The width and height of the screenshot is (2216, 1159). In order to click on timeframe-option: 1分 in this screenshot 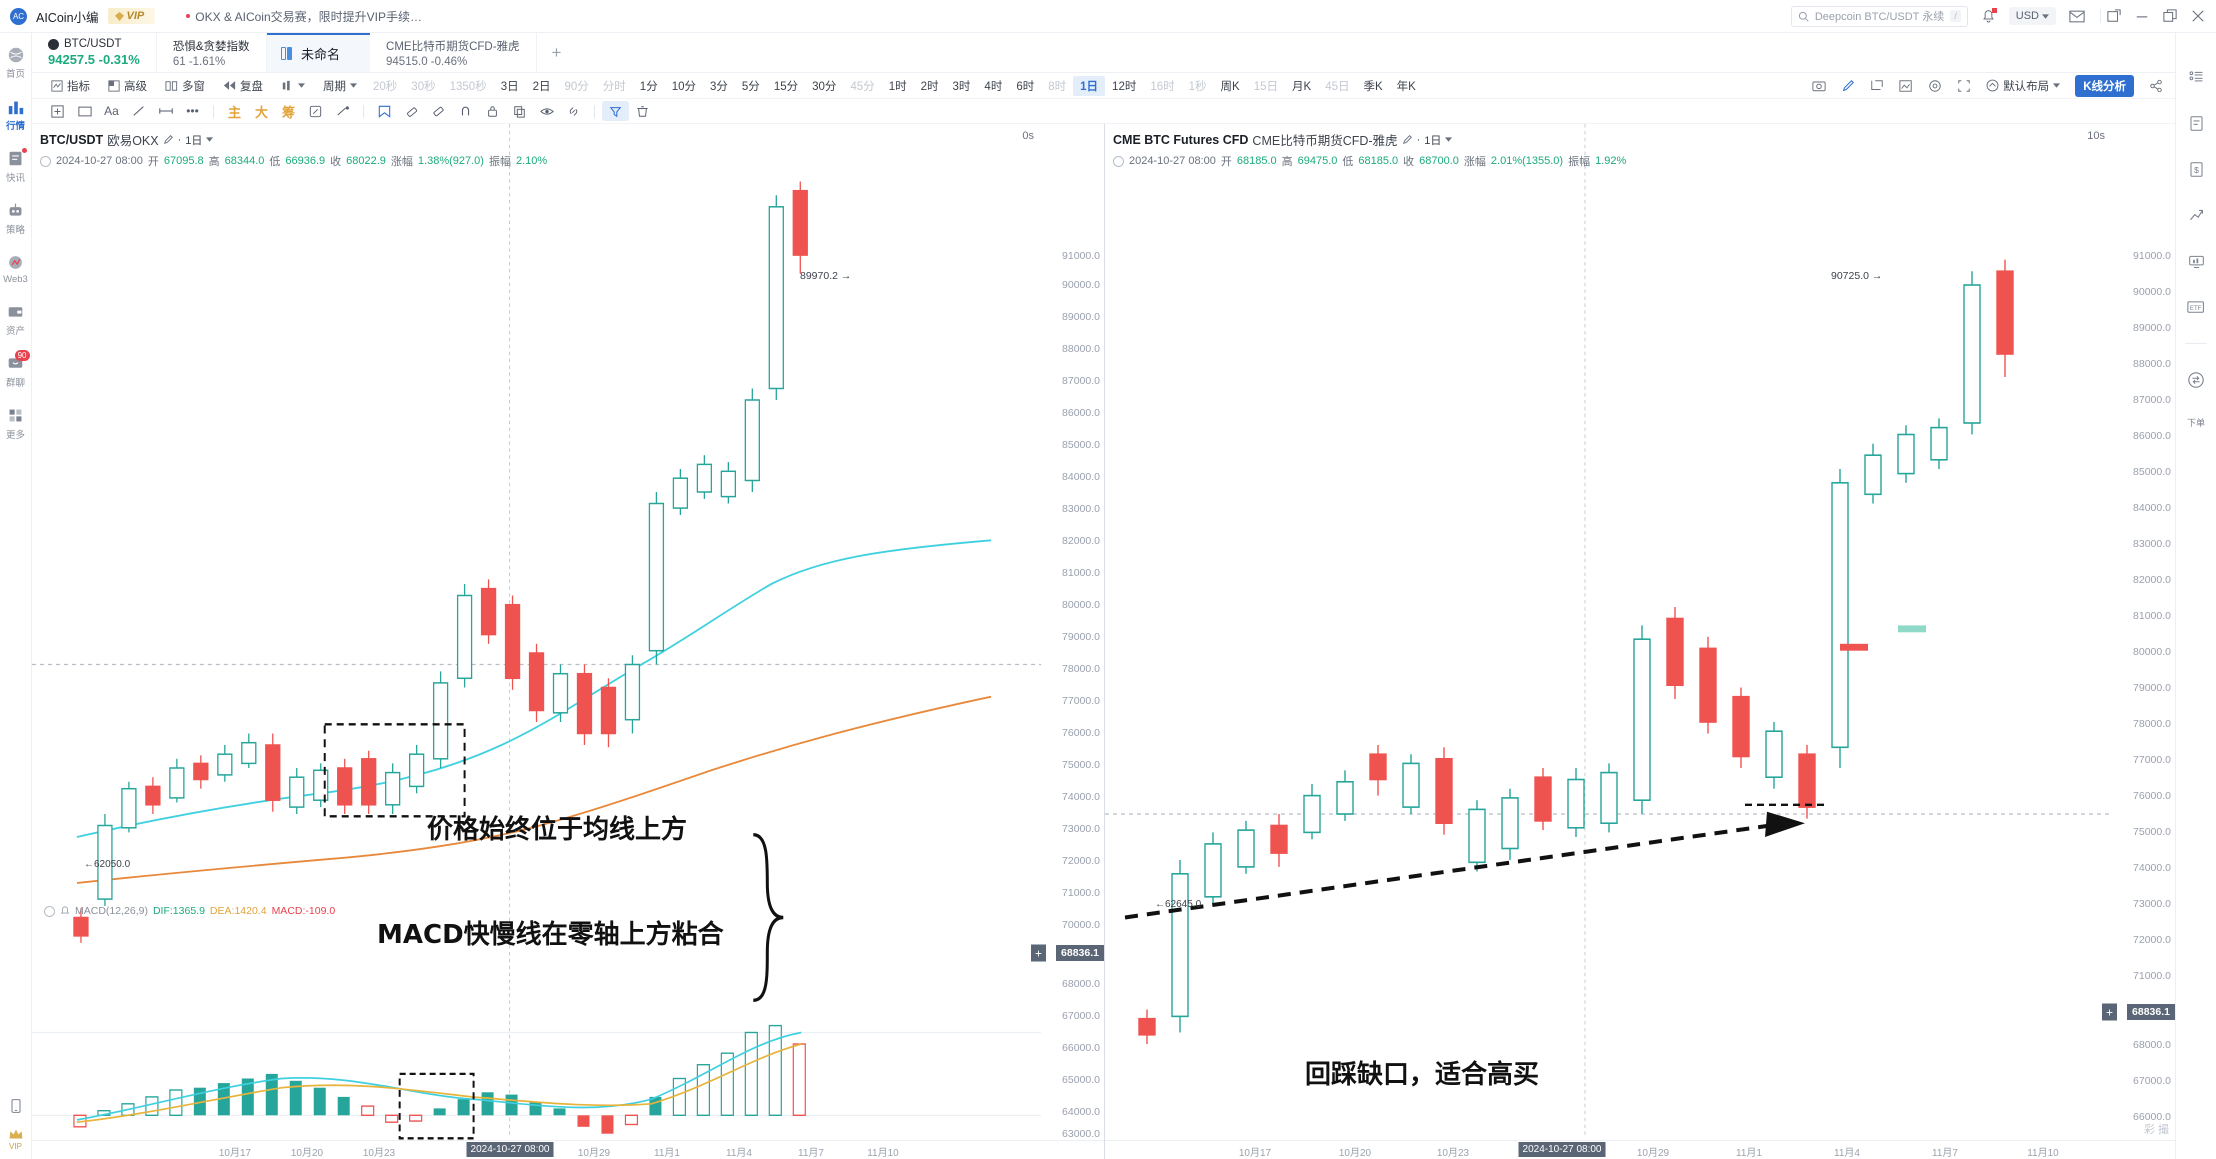, I will do `click(649, 86)`.